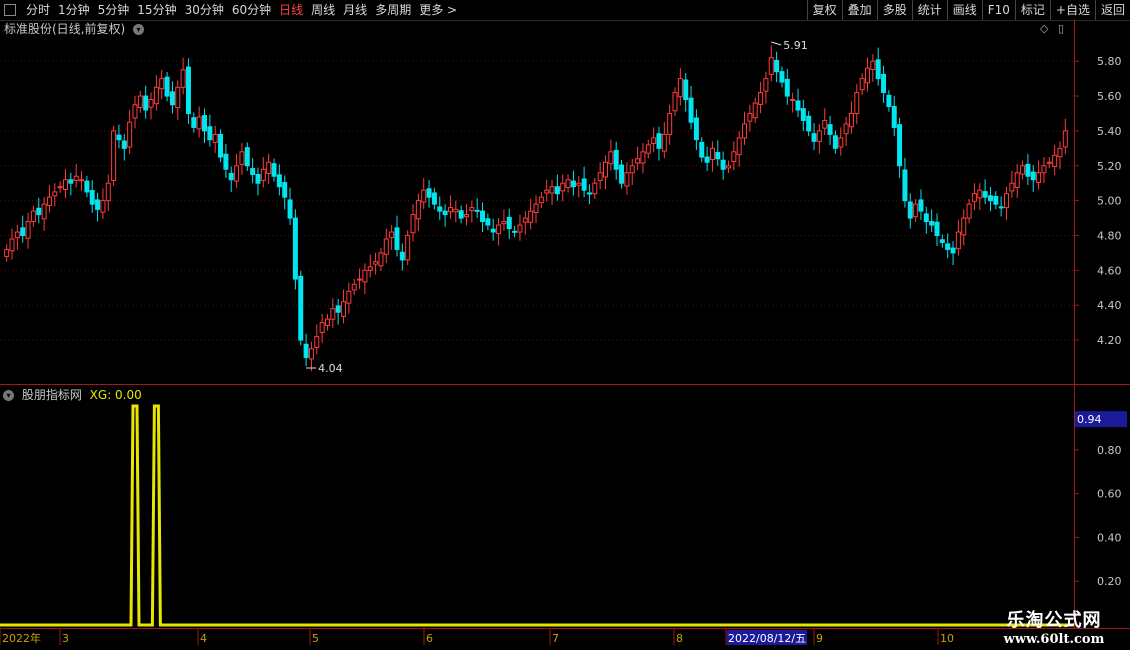 This screenshot has width=1130, height=650. I want to click on x-axis-label: 2022/08/12/五, so click(767, 638).